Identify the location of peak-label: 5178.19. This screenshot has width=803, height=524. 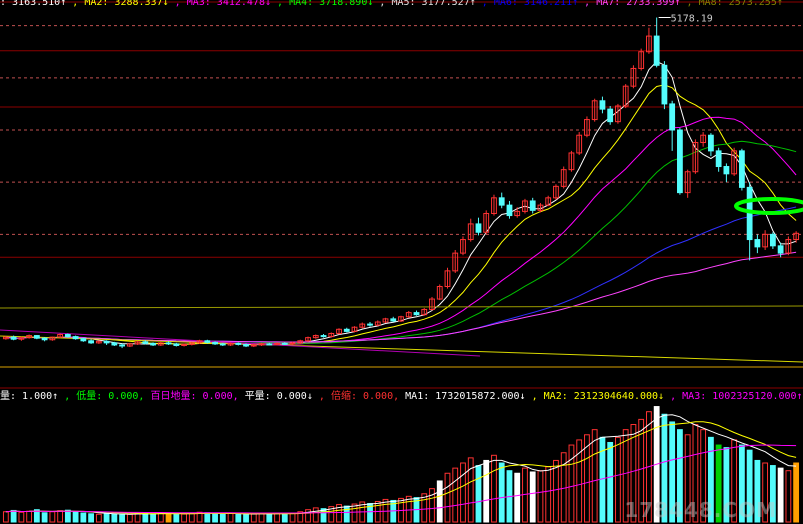
(692, 18).